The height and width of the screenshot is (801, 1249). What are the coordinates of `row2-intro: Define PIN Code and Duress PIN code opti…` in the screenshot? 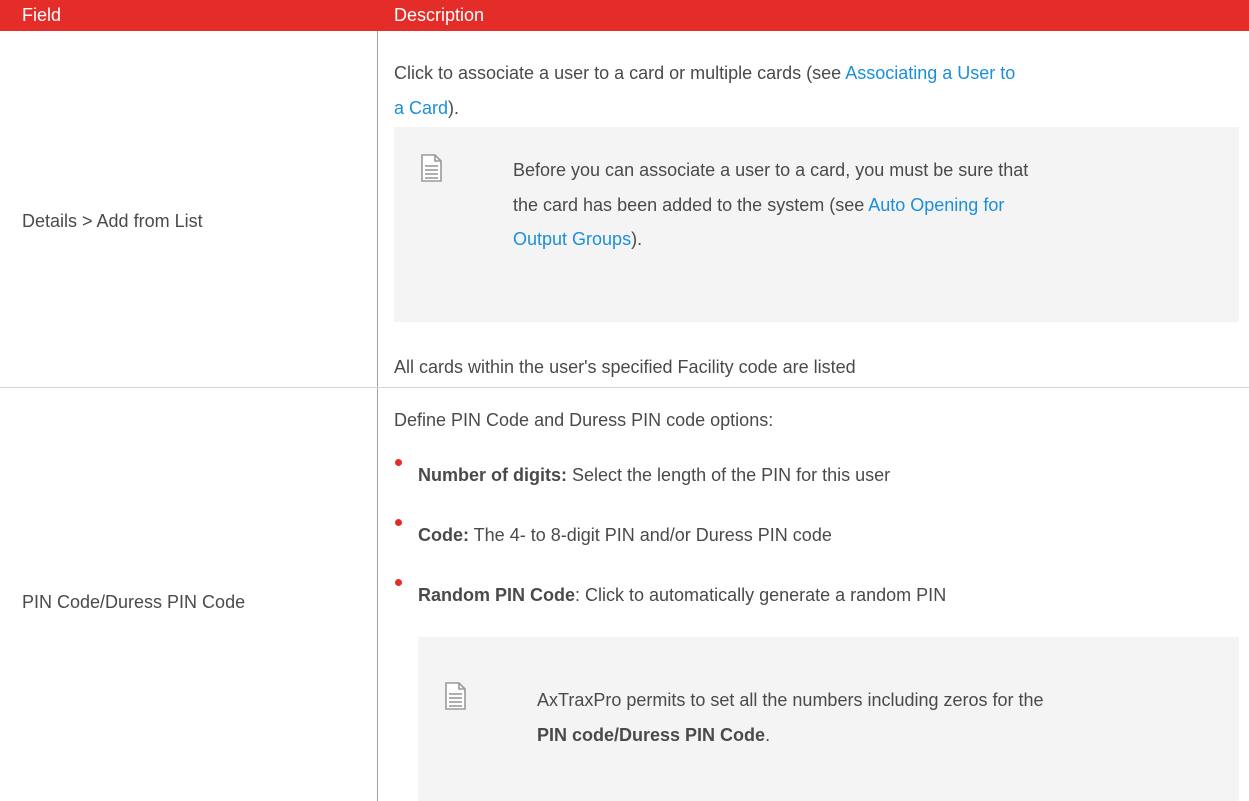 It's located at (584, 420).